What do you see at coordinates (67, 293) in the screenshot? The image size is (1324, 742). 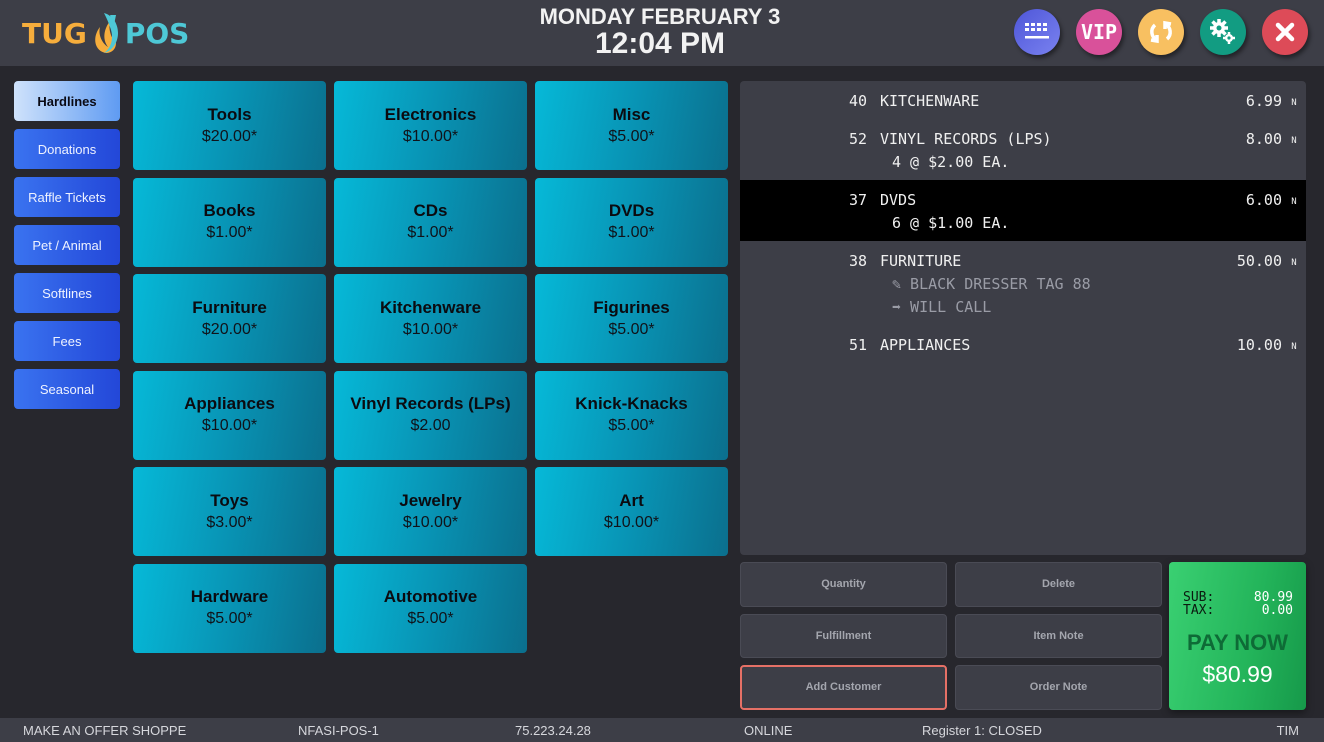 I see `category-softlines: Softlines` at bounding box center [67, 293].